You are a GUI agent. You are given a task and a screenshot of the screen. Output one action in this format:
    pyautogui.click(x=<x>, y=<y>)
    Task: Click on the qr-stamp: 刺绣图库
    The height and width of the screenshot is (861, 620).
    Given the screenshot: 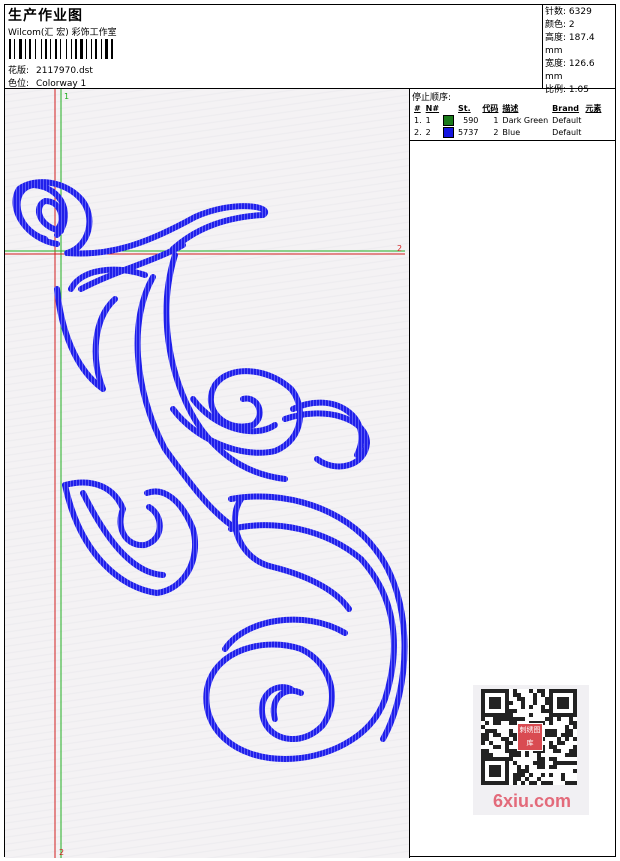 What is the action you would take?
    pyautogui.click(x=530, y=737)
    